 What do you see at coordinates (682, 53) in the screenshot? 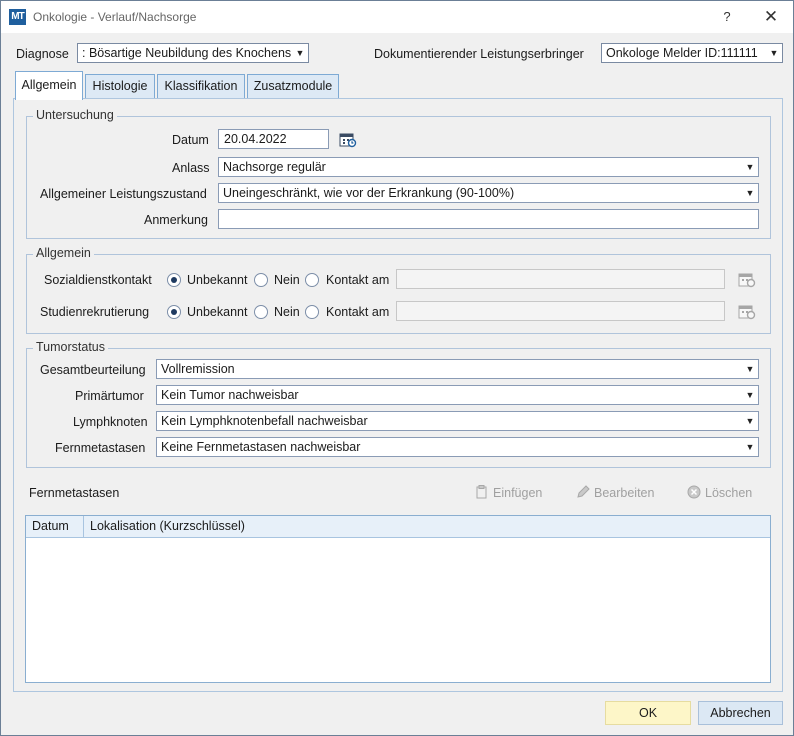
I see `provider-select-value: Onkologe Melder ID:111111` at bounding box center [682, 53].